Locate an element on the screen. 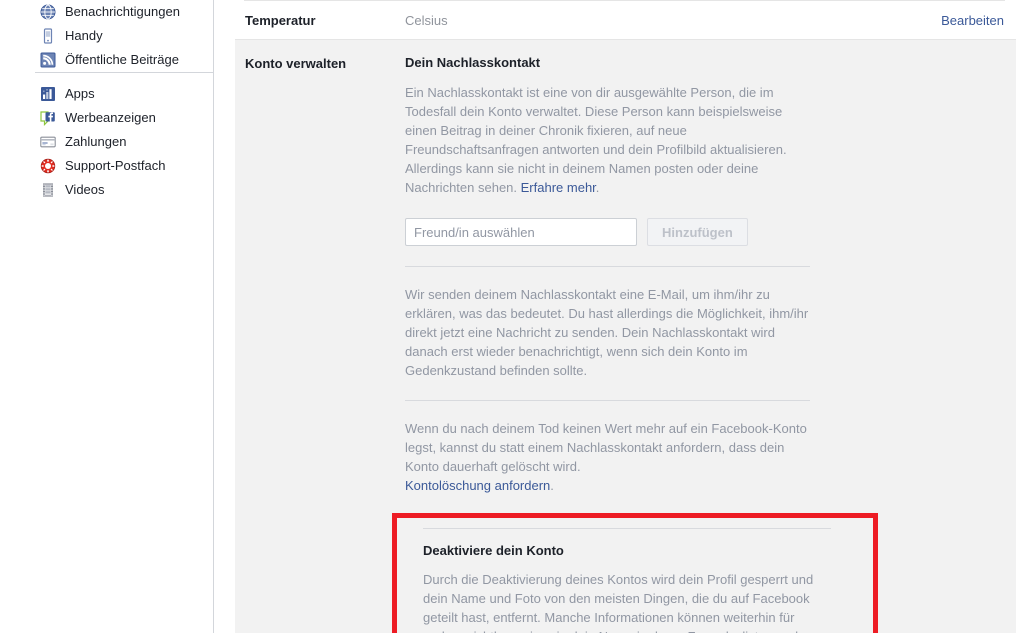  film-strip-icon is located at coordinates (48, 190).